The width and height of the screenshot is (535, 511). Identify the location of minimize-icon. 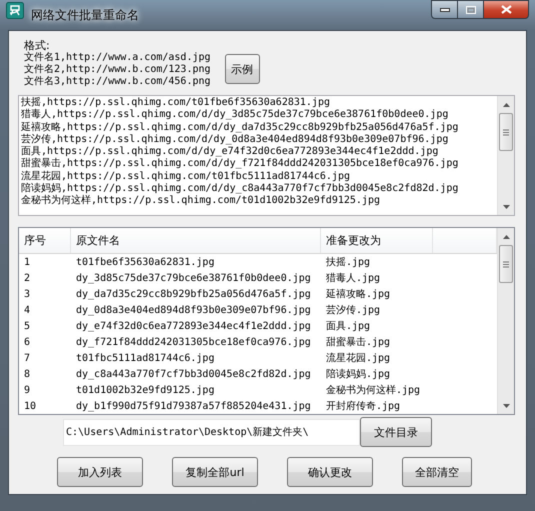
(445, 10).